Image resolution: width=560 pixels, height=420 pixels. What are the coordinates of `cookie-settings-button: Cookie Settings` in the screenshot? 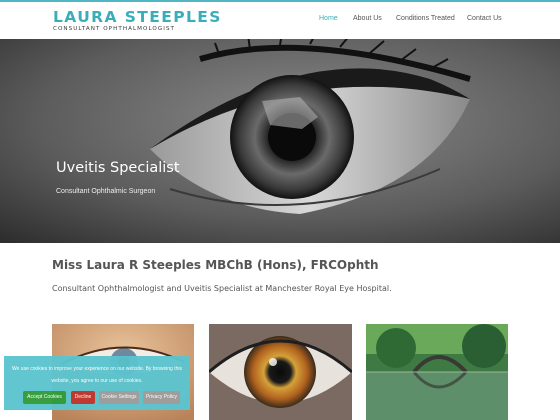 It's located at (119, 397).